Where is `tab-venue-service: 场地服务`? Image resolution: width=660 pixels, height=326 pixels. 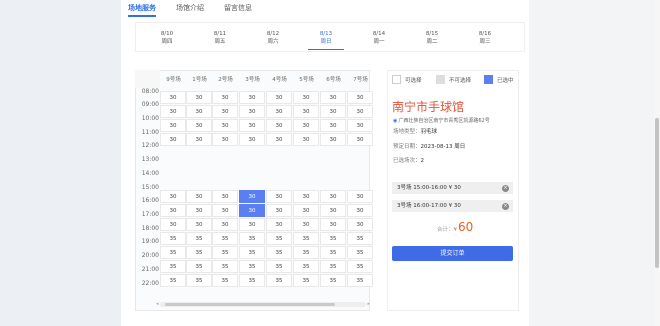
tab-venue-service: 场地服务 is located at coordinates (142, 10).